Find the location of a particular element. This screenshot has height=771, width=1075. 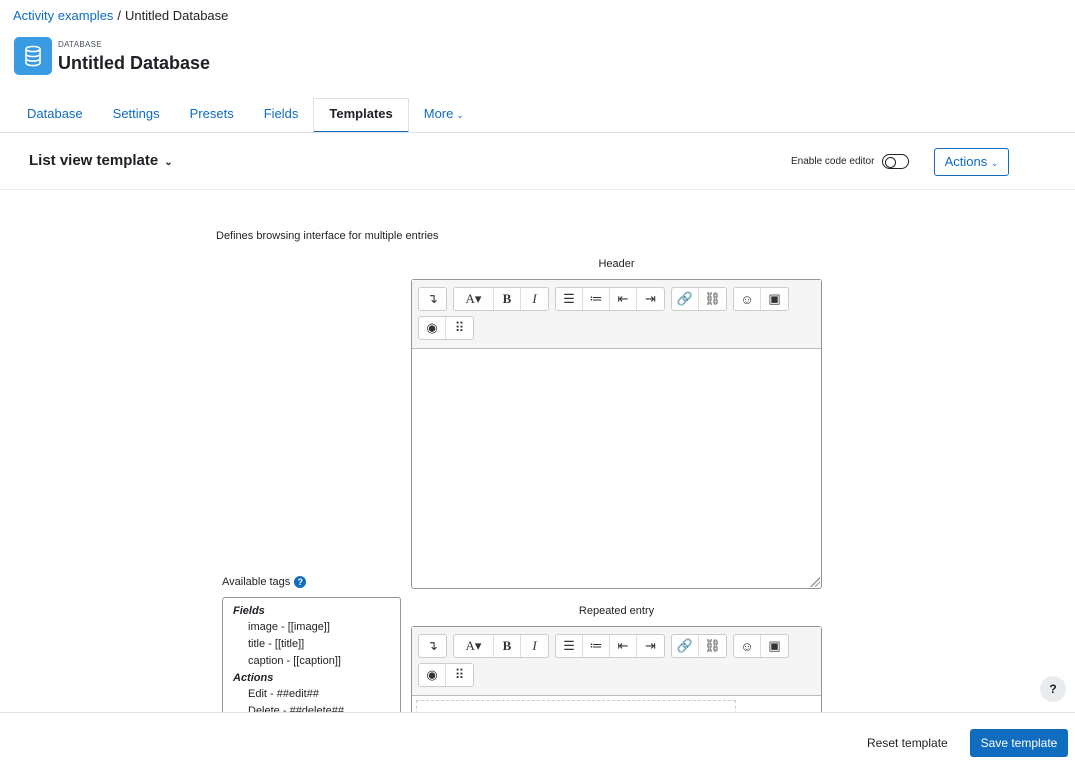

header-editor-toolbar: ↴ A▾ B I ☰ ≔ ⇤ ⇥ 🔗 ⛓ ☺ ▣ ◉ ⠿ is located at coordinates (616, 314).